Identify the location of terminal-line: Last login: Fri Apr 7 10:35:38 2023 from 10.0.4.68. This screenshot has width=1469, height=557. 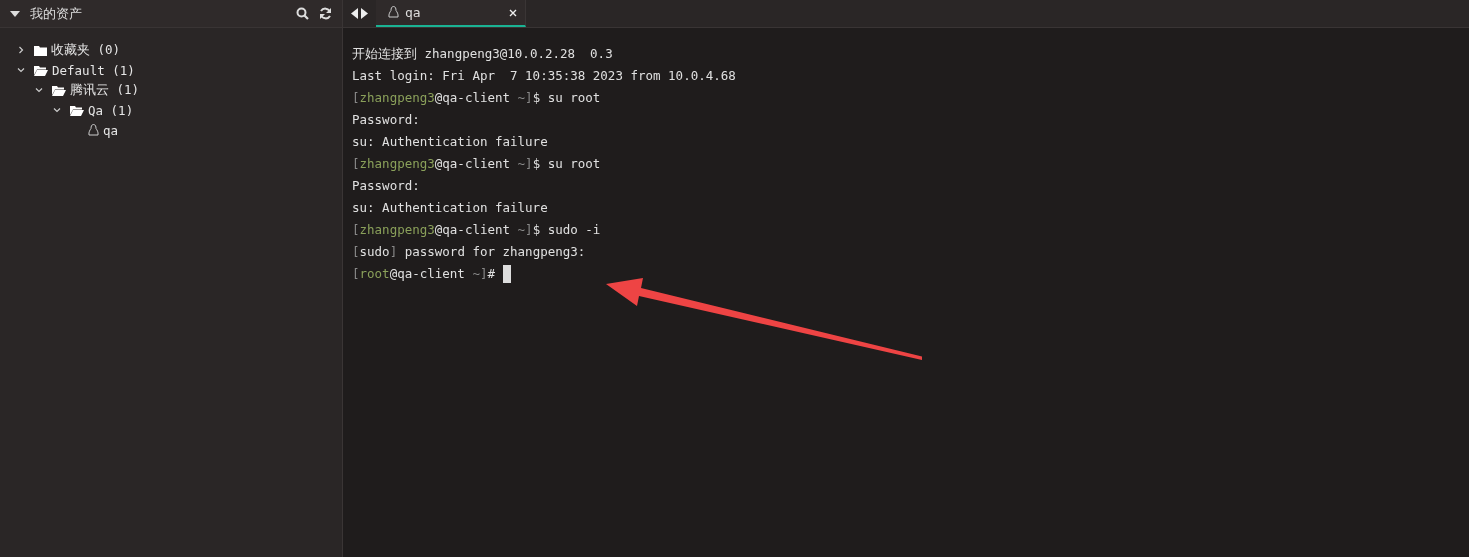
(544, 76).